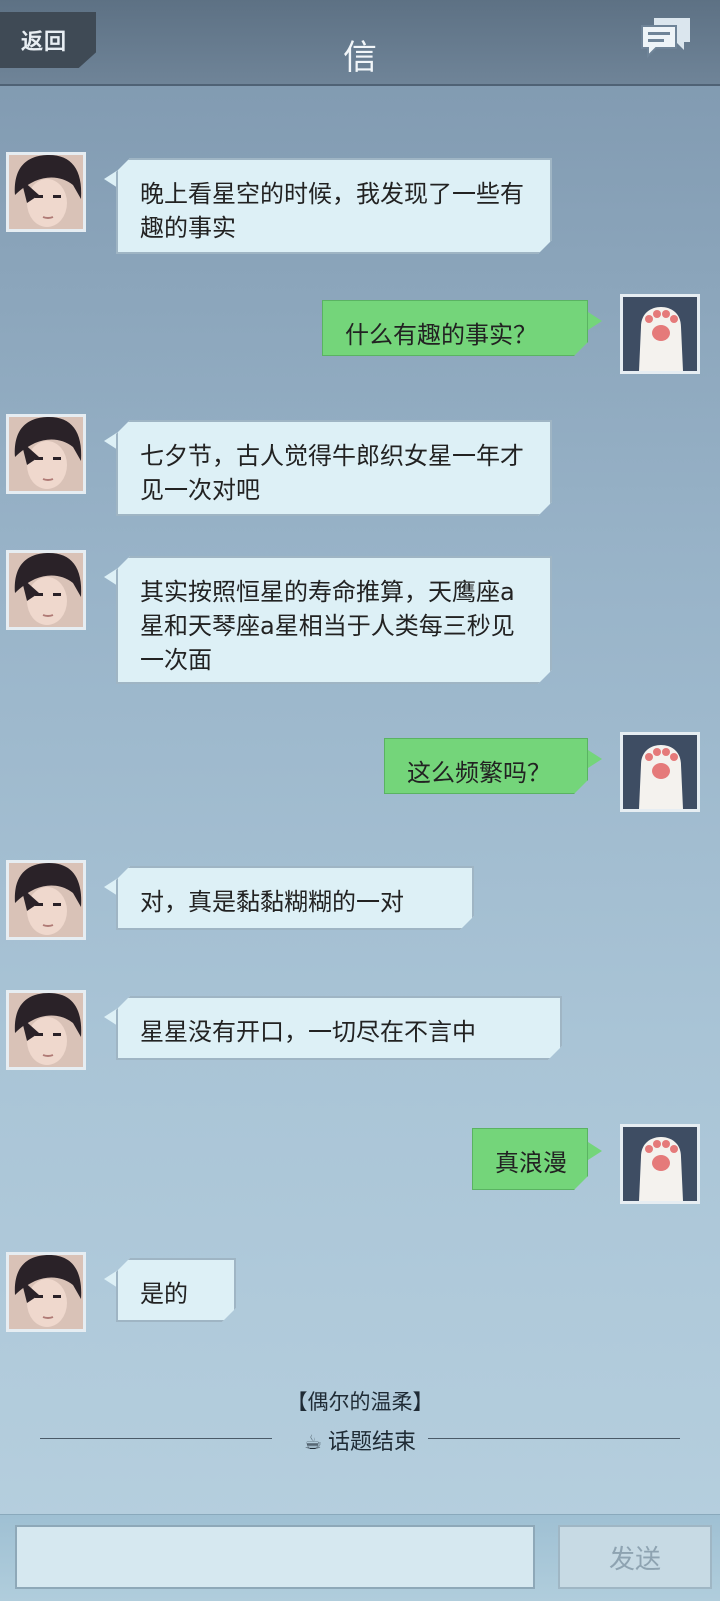 The height and width of the screenshot is (1601, 720). Describe the element at coordinates (441, 335) in the screenshot. I see `message-text: 什么有趣的事实？` at that location.